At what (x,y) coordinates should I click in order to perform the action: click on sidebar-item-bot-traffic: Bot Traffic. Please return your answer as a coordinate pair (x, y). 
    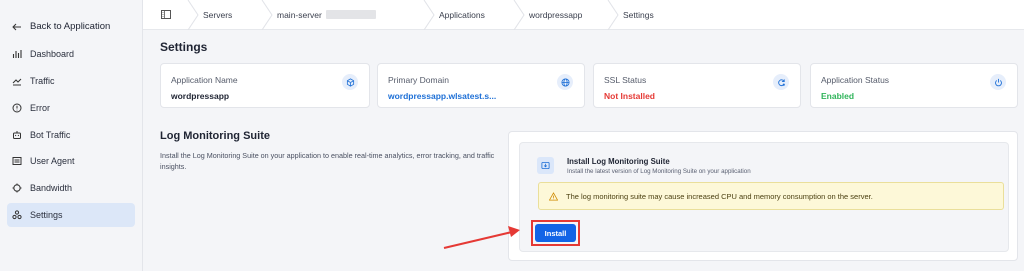
    Looking at the image, I should click on (71, 135).